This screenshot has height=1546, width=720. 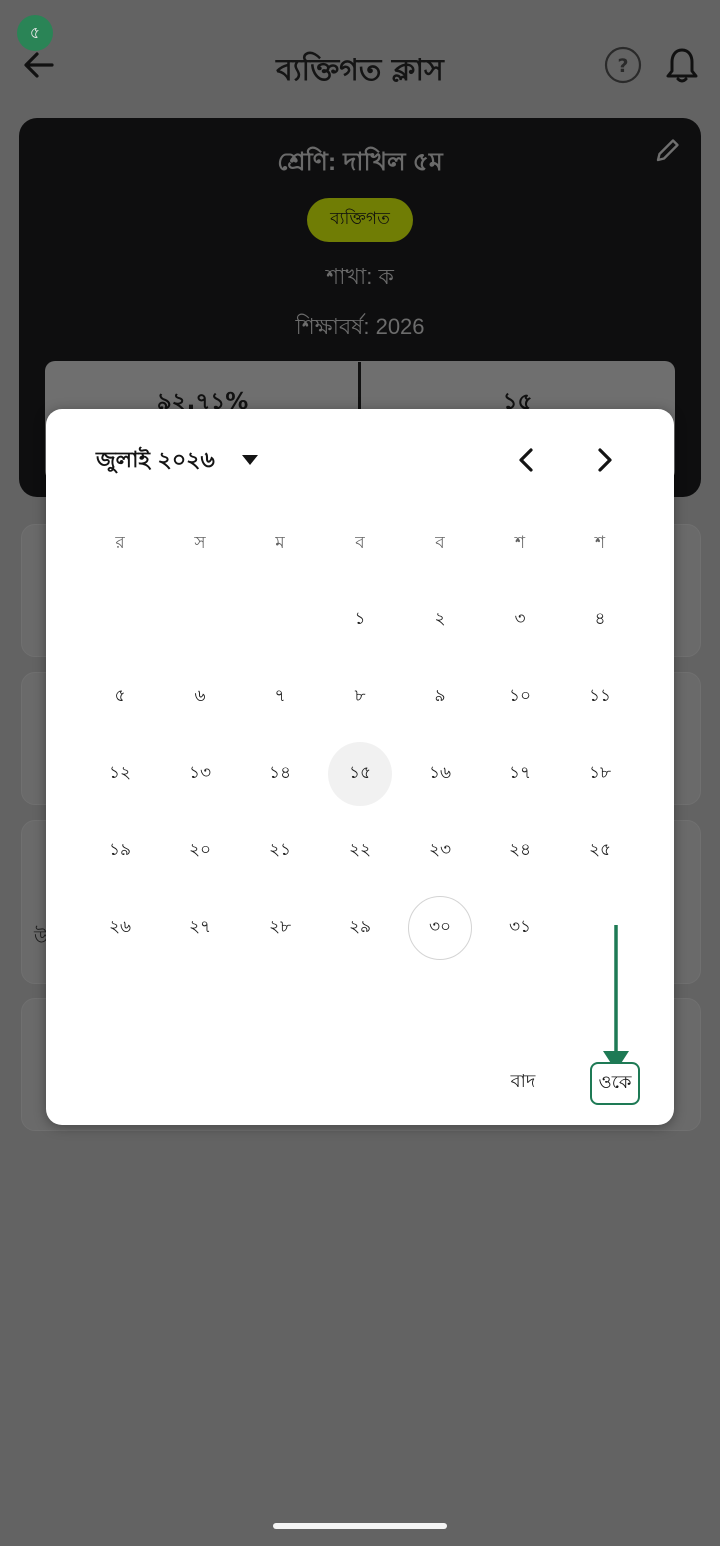 What do you see at coordinates (200, 851) in the screenshot?
I see `calendar-day: ২০` at bounding box center [200, 851].